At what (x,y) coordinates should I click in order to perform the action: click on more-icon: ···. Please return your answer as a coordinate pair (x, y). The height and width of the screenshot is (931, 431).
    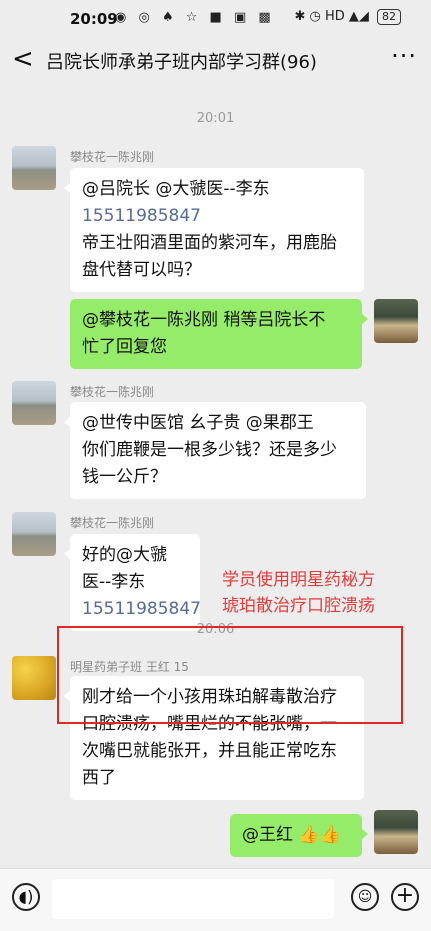
    Looking at the image, I should click on (404, 56).